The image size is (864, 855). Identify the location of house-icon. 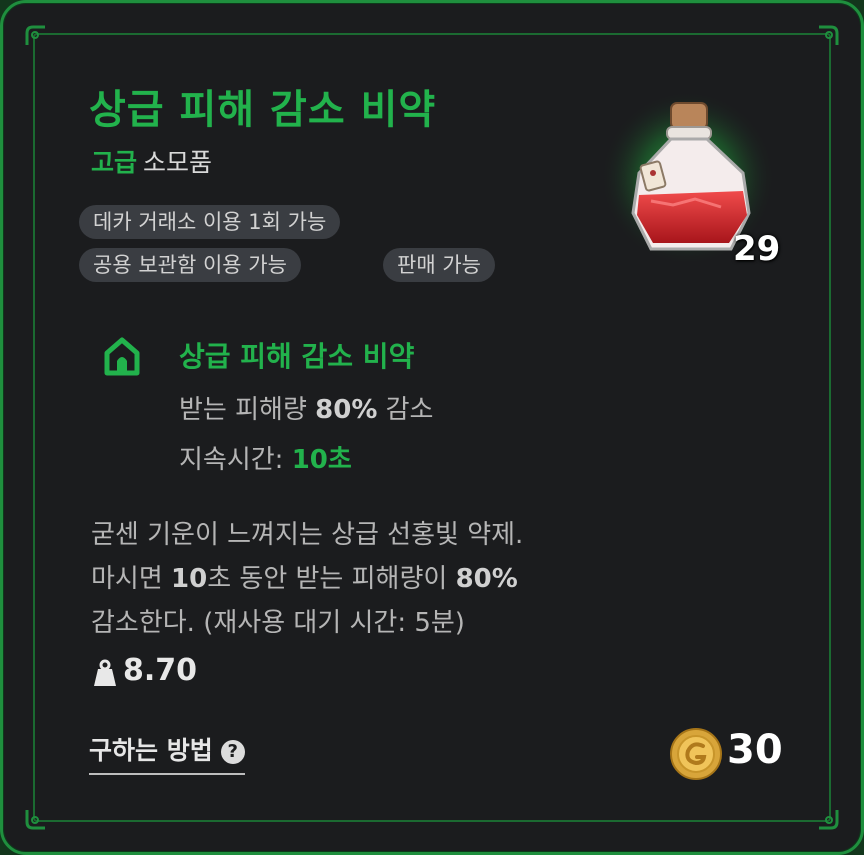
(122, 357).